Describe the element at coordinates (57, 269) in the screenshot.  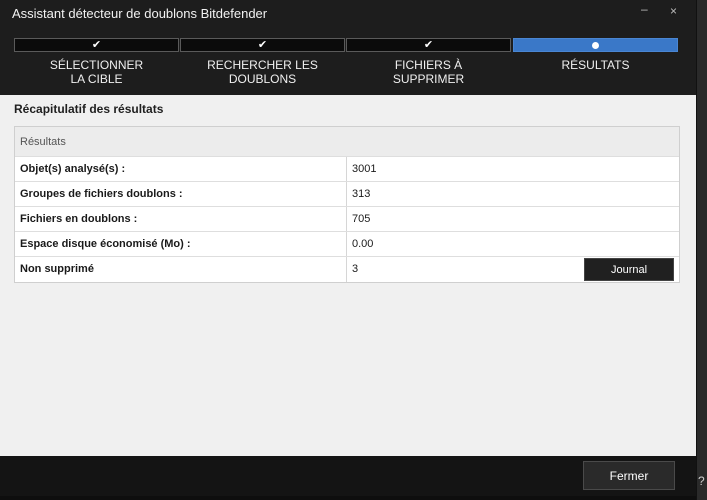
I see `row-label: Non supprimé` at that location.